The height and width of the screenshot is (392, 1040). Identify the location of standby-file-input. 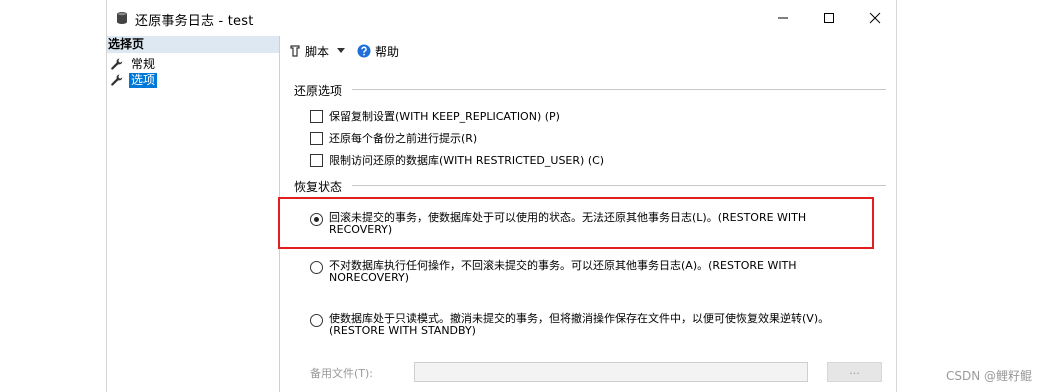
(611, 372).